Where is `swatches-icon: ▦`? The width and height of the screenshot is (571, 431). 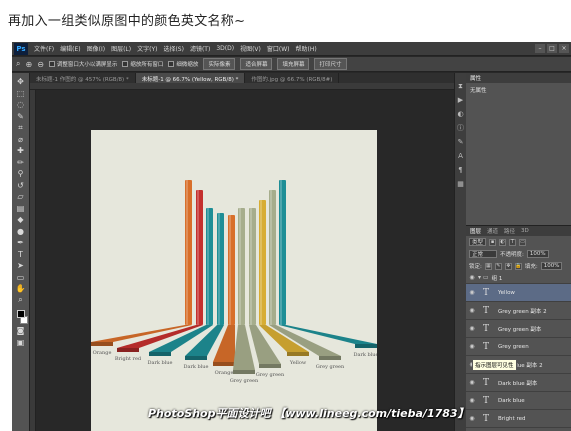
swatches-icon: ▦ is located at coordinates (461, 184).